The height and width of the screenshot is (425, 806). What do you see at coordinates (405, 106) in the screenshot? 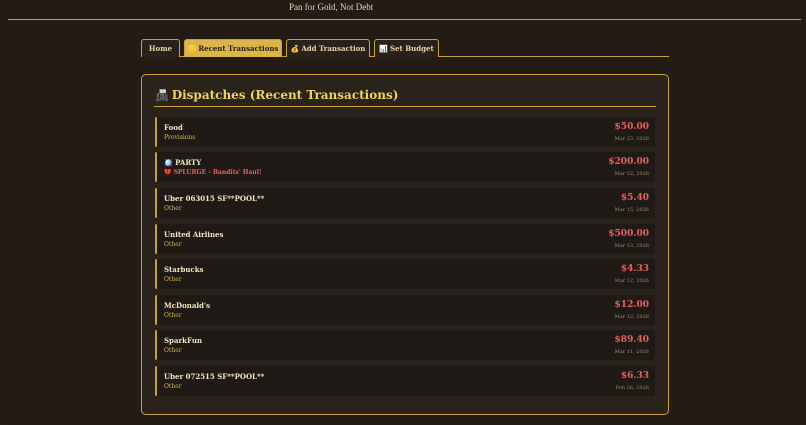
I see `panel-divider` at bounding box center [405, 106].